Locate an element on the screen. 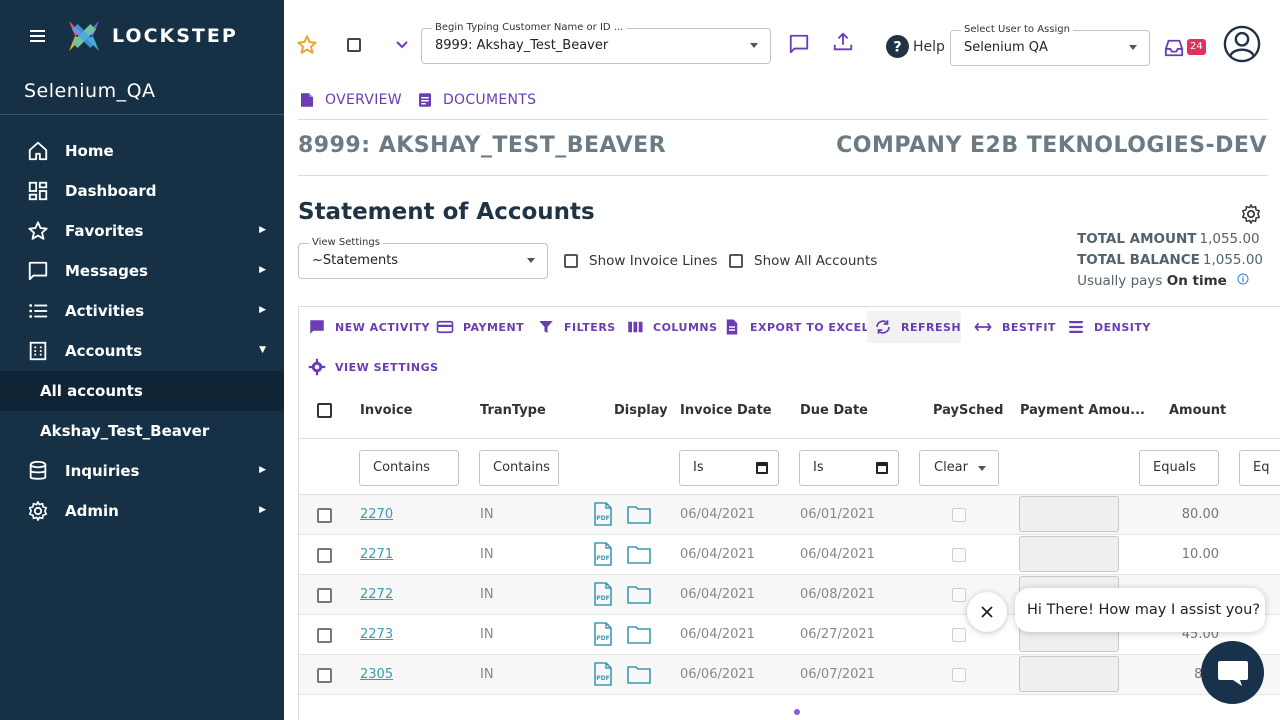 This screenshot has height=720, width=1280. invoice-link: 2270 is located at coordinates (376, 514).